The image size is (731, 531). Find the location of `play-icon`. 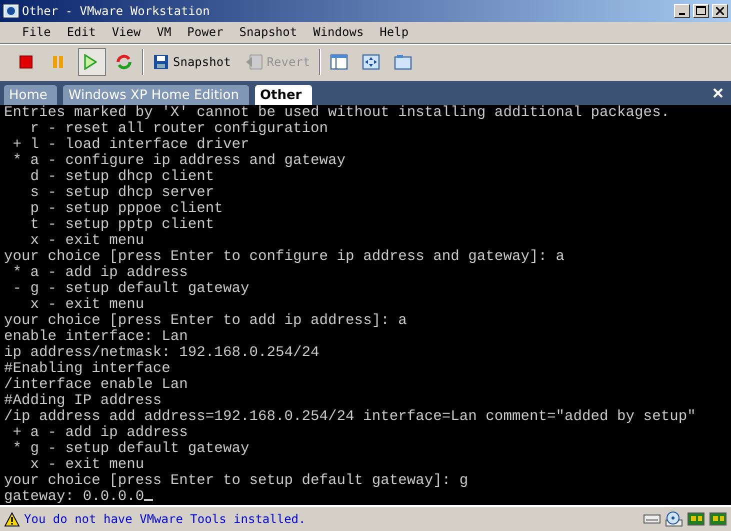

play-icon is located at coordinates (90, 62).